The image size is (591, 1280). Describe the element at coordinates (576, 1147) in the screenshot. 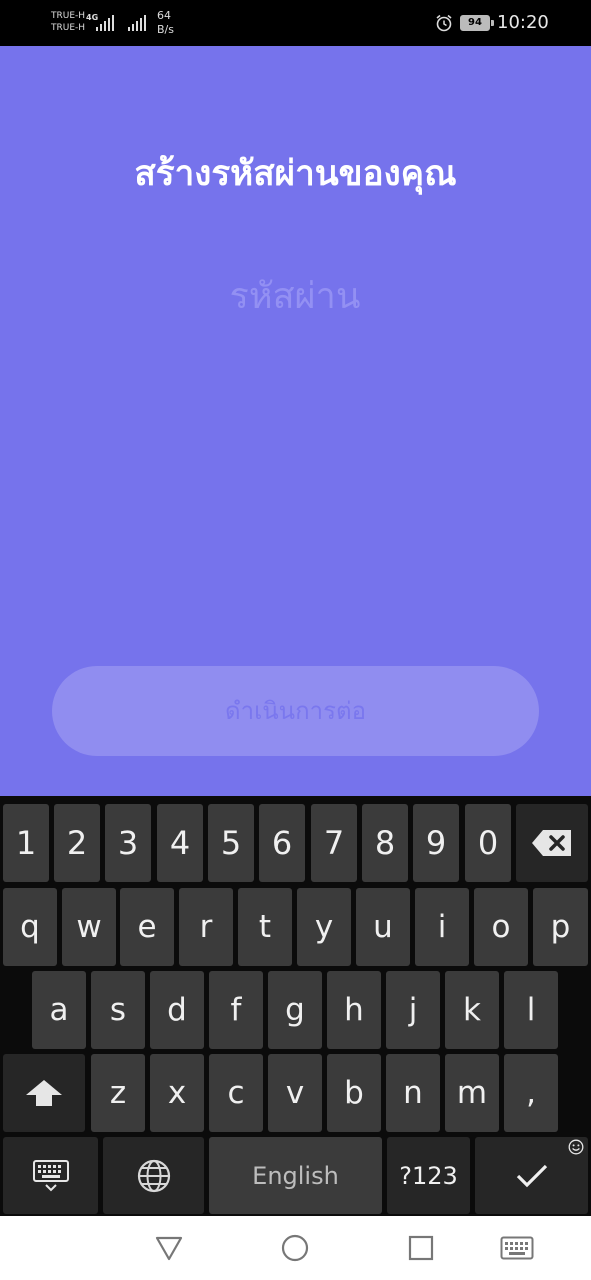

I see `emoji-icon` at that location.